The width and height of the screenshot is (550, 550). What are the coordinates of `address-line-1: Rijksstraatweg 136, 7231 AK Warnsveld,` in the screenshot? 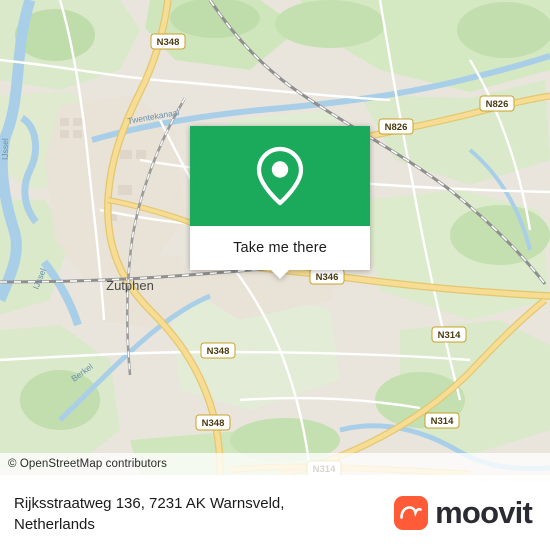 It's located at (149, 503).